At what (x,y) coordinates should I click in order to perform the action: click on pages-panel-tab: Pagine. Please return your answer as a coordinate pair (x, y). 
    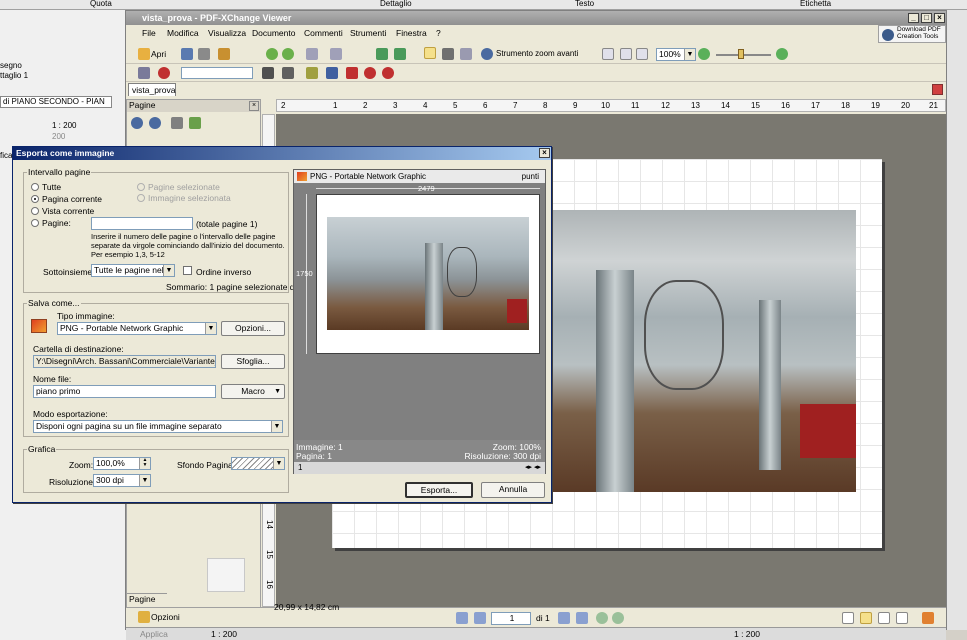
    Looking at the image, I should click on (147, 599).